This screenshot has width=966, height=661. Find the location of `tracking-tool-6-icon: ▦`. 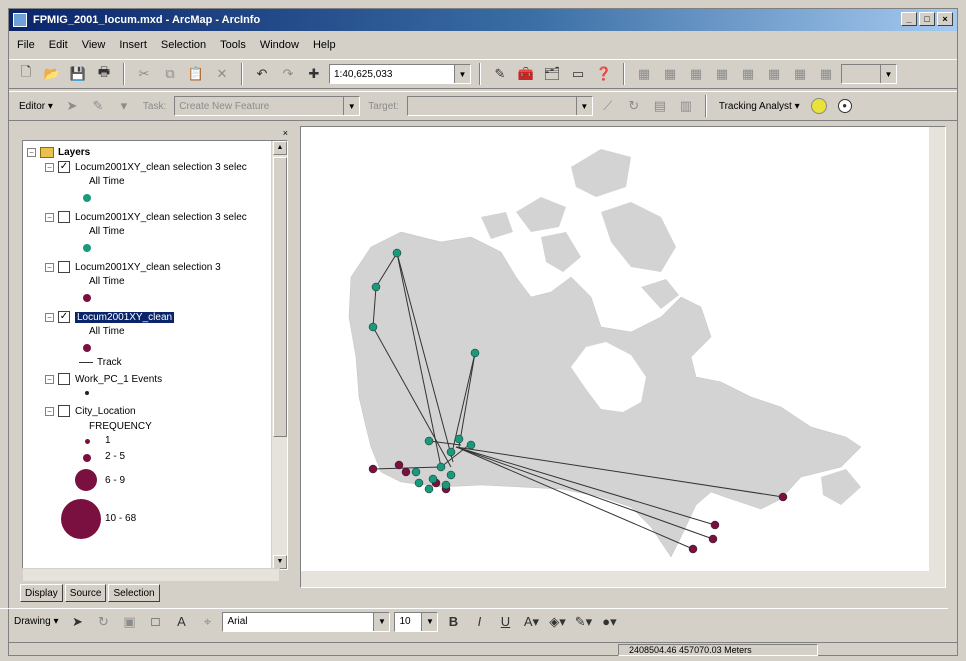

tracking-tool-6-icon: ▦ is located at coordinates (774, 74).